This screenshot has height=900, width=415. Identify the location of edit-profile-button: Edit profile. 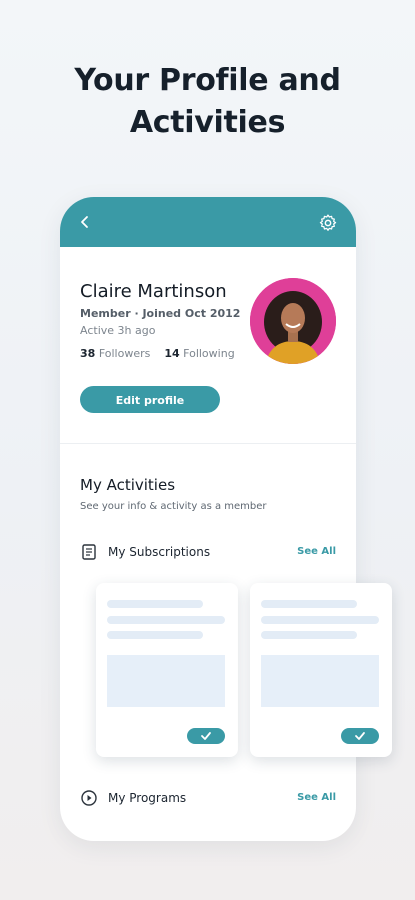
(150, 399).